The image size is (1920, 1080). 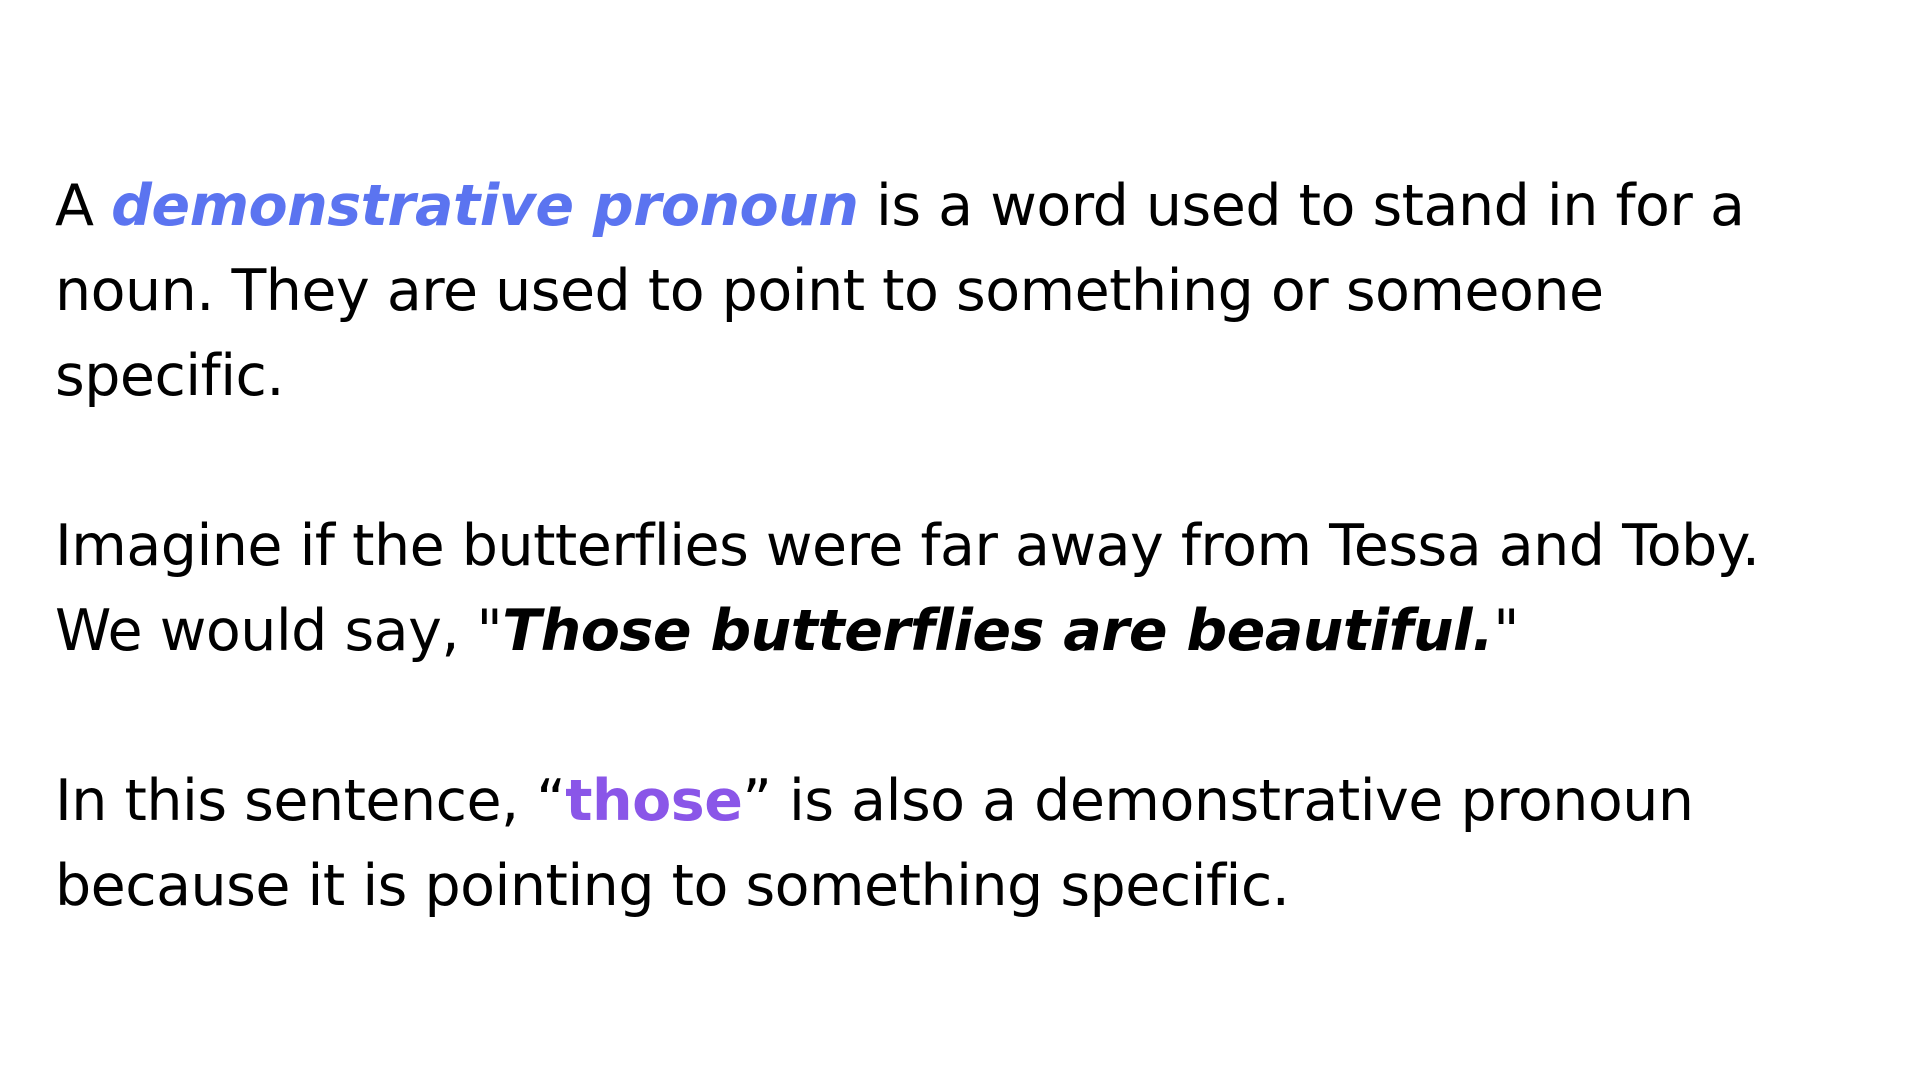 I want to click on definition-line3: specific., so click(x=169, y=376).